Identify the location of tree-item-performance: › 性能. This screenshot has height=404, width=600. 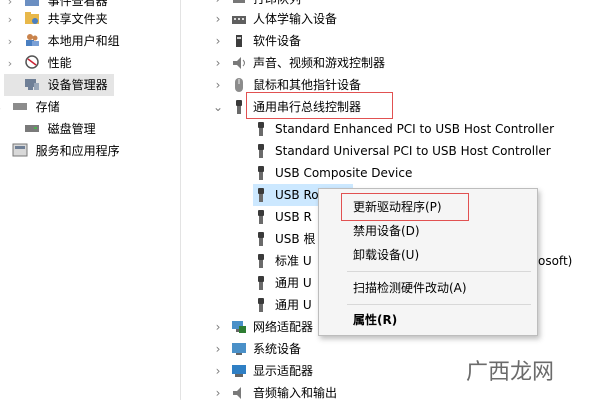
(38, 63).